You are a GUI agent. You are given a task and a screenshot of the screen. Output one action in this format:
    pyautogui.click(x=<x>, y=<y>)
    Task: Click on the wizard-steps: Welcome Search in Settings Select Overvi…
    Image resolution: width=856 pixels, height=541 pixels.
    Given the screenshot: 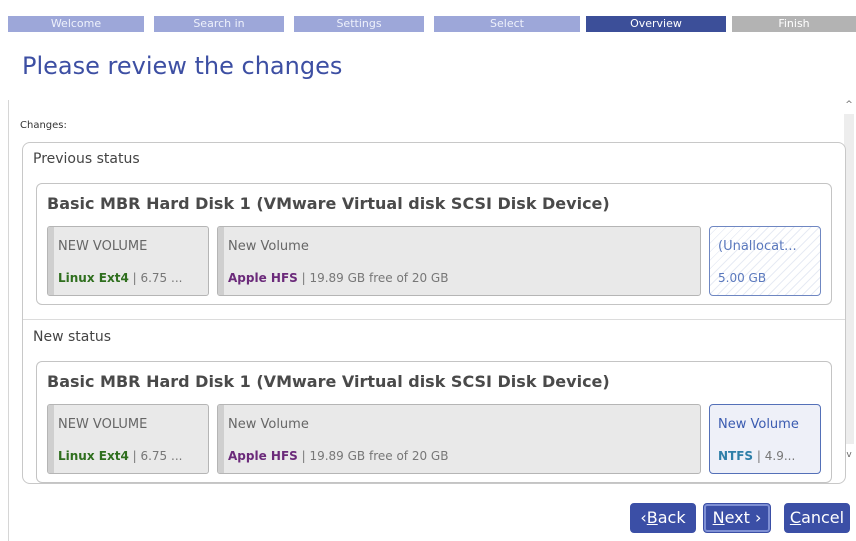 What is the action you would take?
    pyautogui.click(x=432, y=24)
    